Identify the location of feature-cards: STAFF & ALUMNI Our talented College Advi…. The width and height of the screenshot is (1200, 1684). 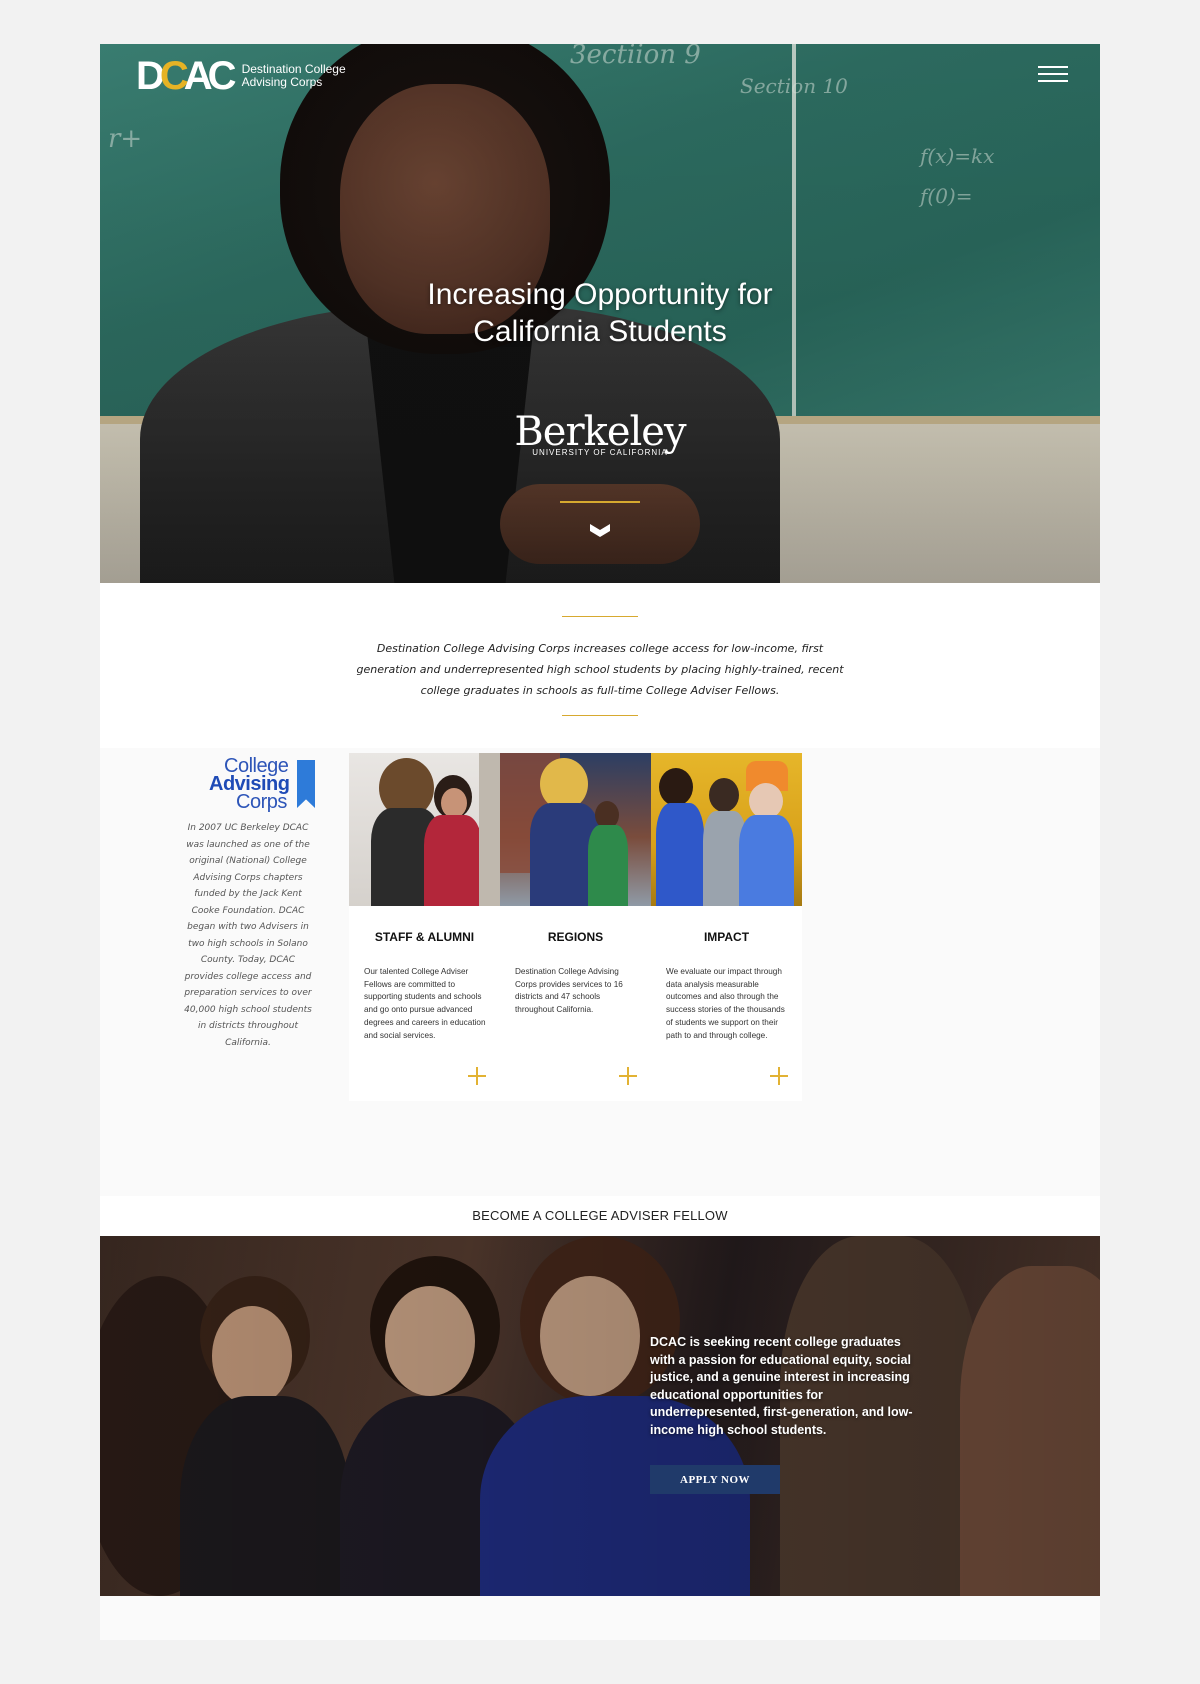
(575, 927).